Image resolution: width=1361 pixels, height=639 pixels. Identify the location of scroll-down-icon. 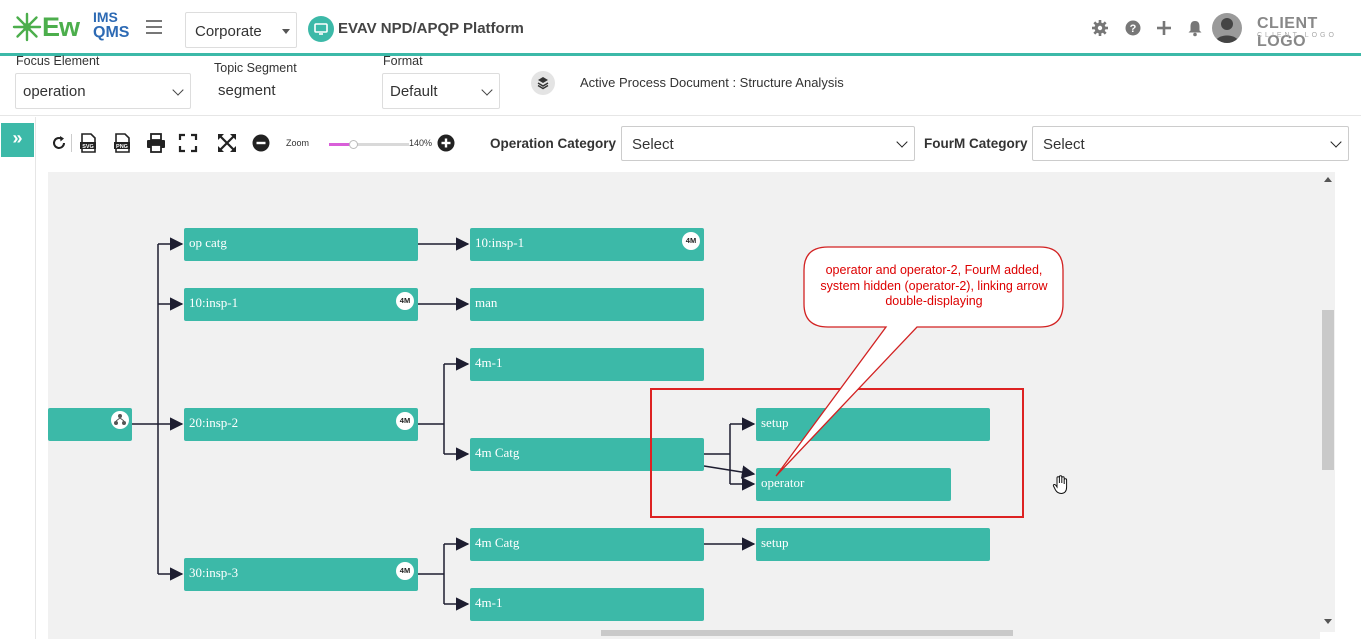
(1328, 621).